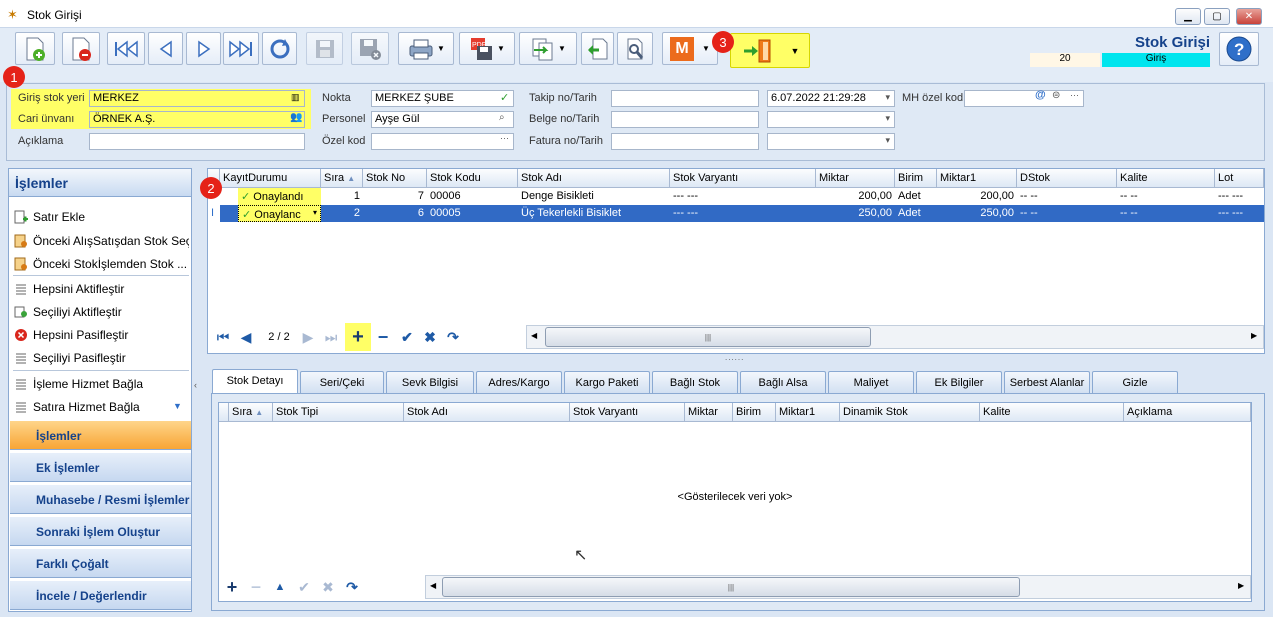 The height and width of the screenshot is (617, 1273). I want to click on tab-stok-detayi: Stok Detayı, so click(255, 381).